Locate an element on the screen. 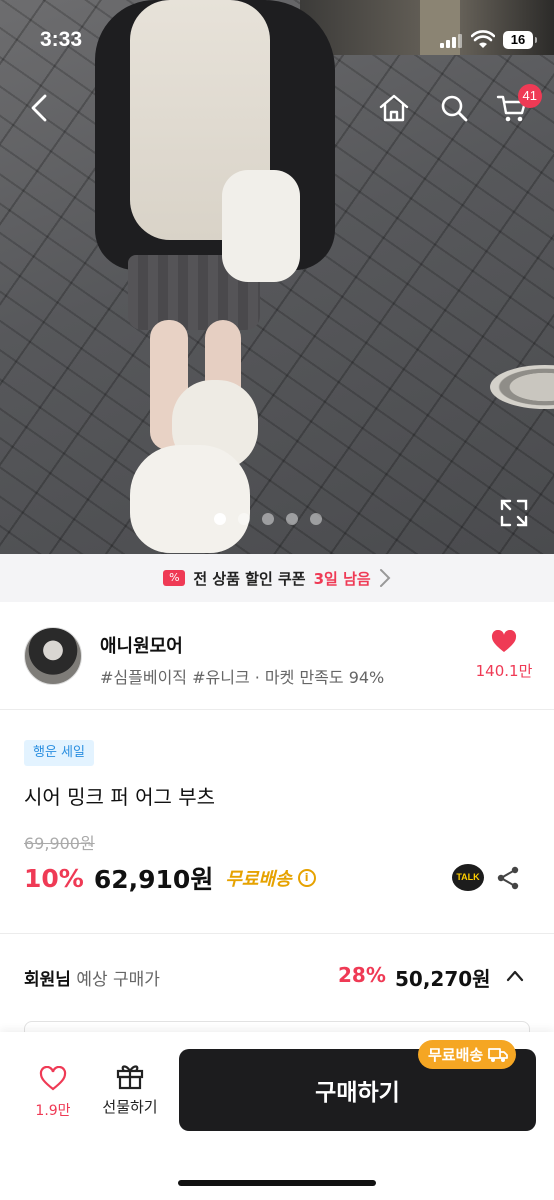 The image size is (554, 1200). fur-boot is located at coordinates (190, 499).